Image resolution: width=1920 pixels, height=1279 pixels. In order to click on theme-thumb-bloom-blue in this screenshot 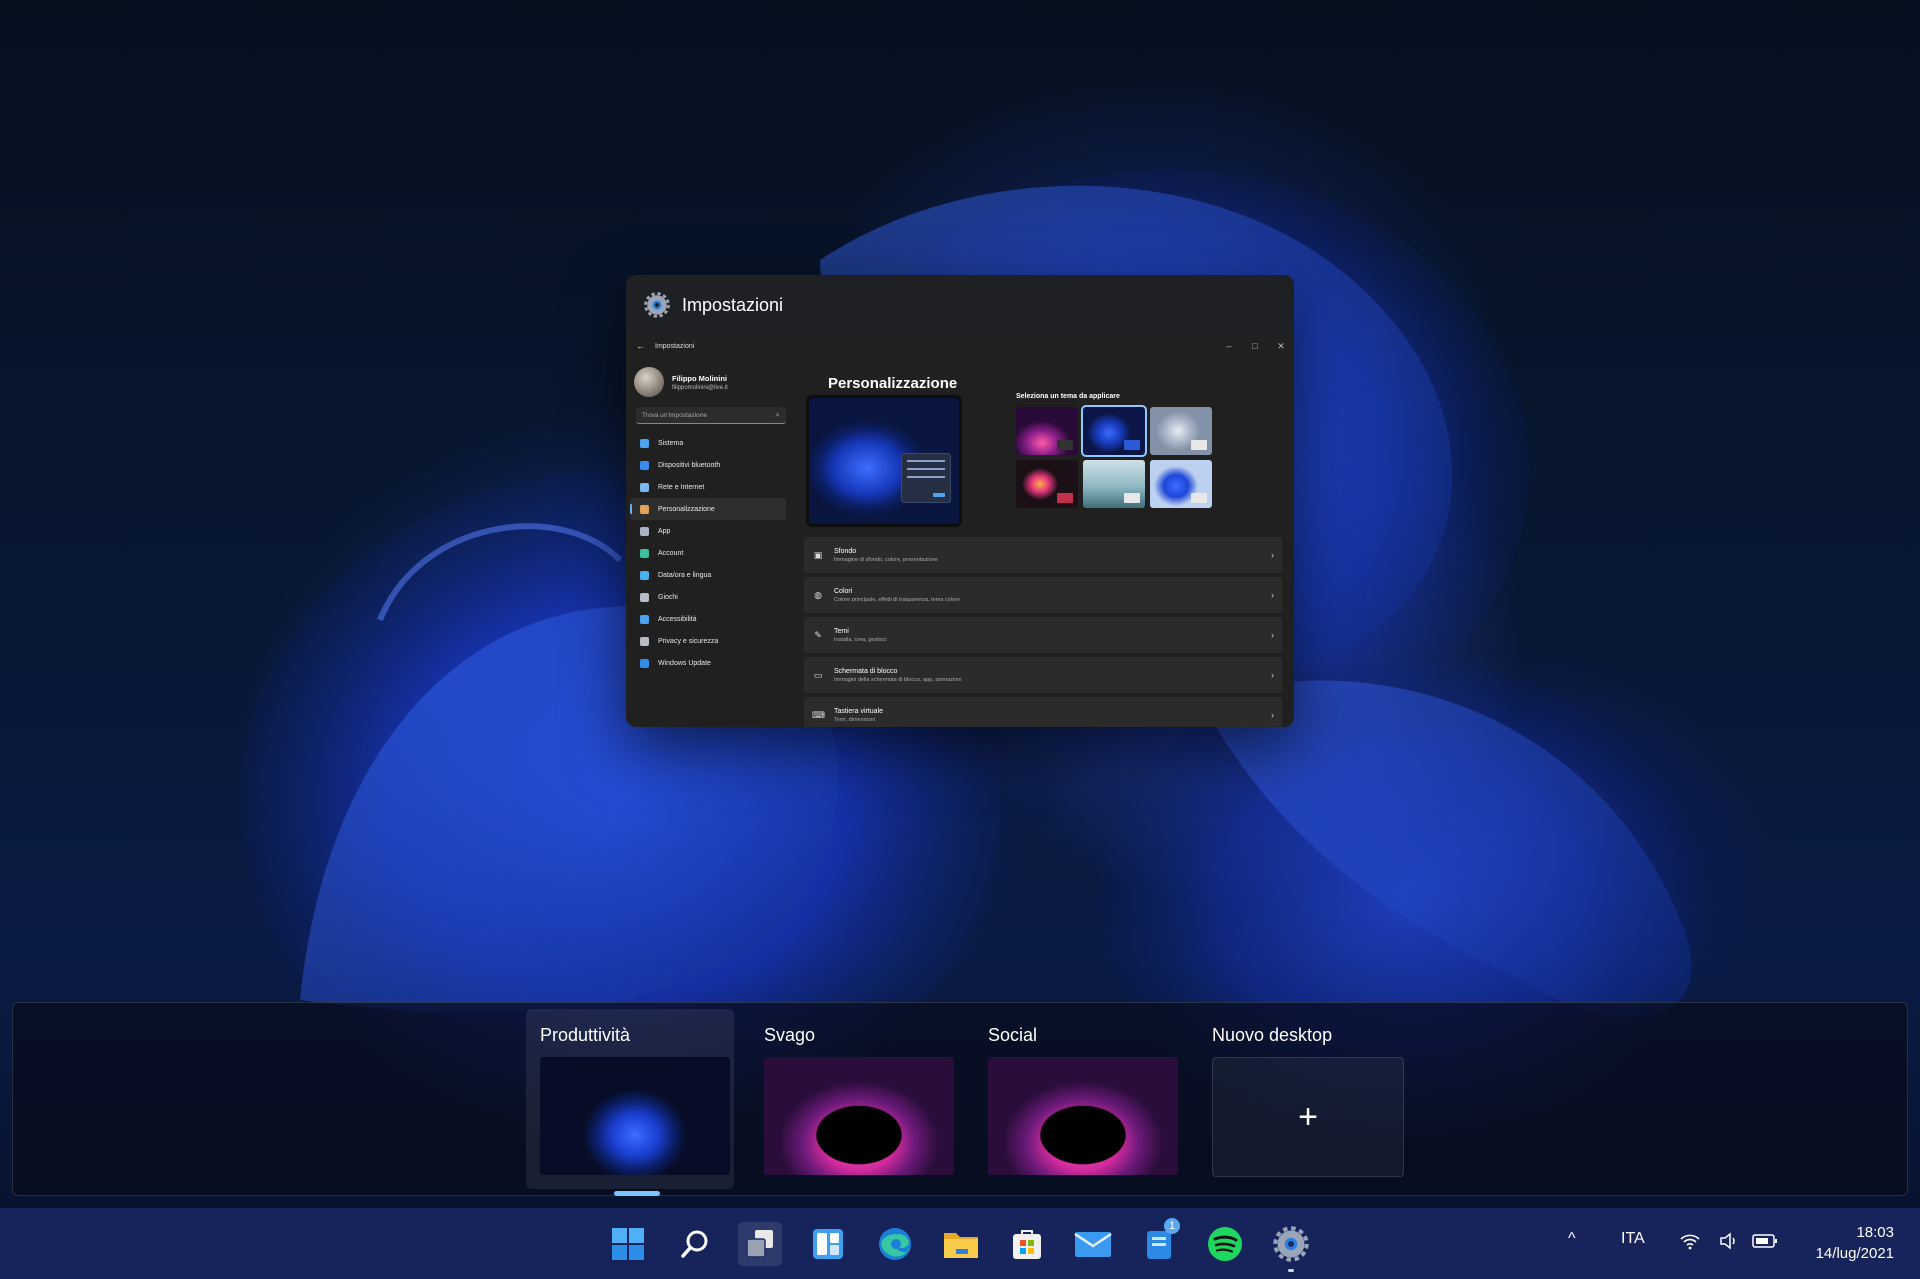, I will do `click(1181, 484)`.